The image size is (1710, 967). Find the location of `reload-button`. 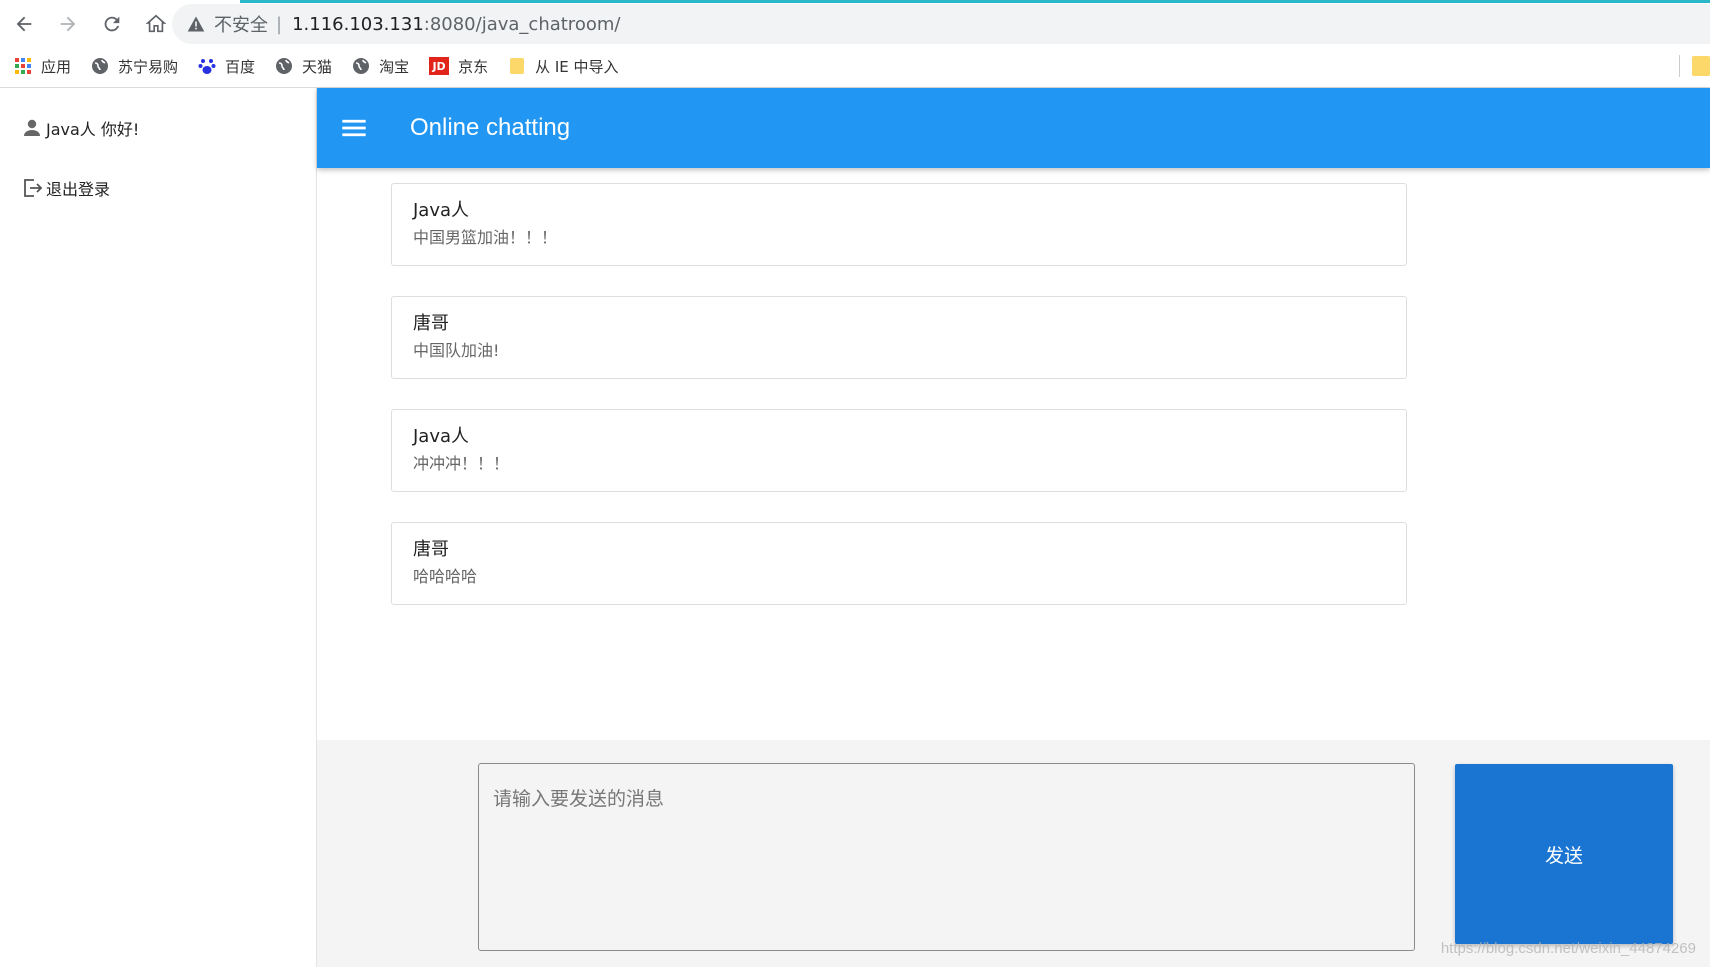

reload-button is located at coordinates (112, 24).